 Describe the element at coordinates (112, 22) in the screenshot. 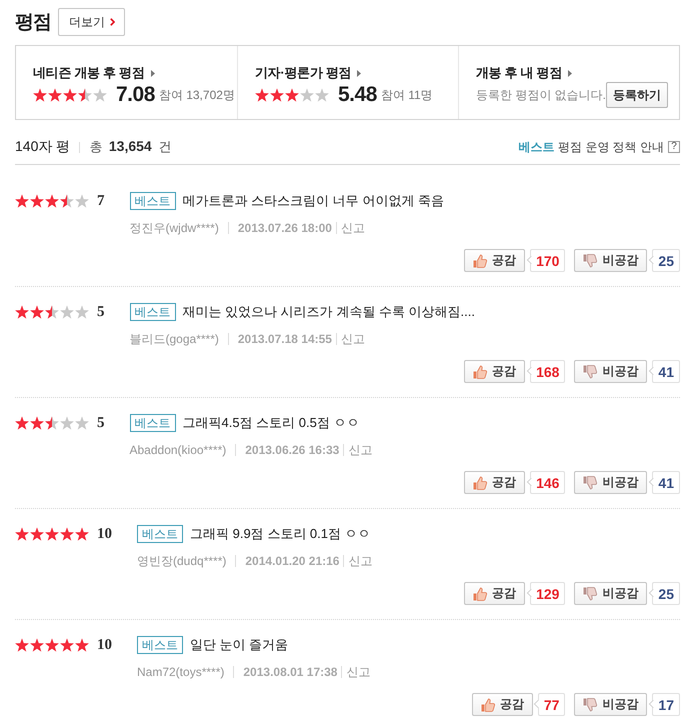

I see `chevron-right-icon` at that location.